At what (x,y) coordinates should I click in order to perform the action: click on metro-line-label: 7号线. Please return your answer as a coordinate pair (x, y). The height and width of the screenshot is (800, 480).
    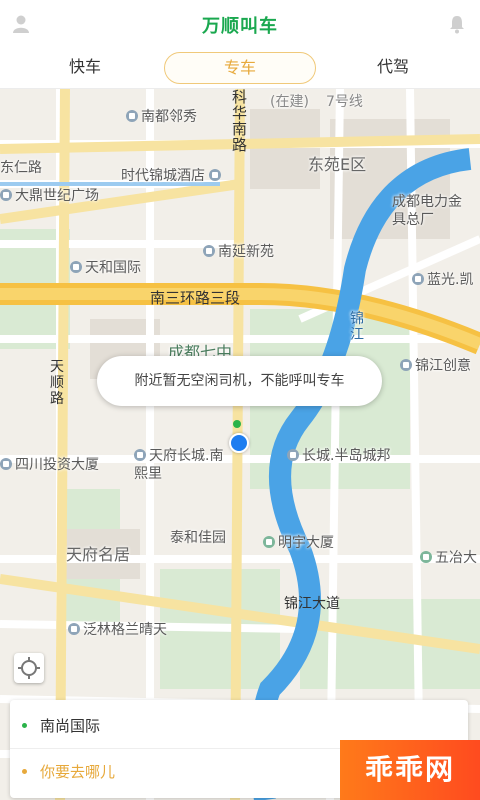
    Looking at the image, I should click on (344, 102).